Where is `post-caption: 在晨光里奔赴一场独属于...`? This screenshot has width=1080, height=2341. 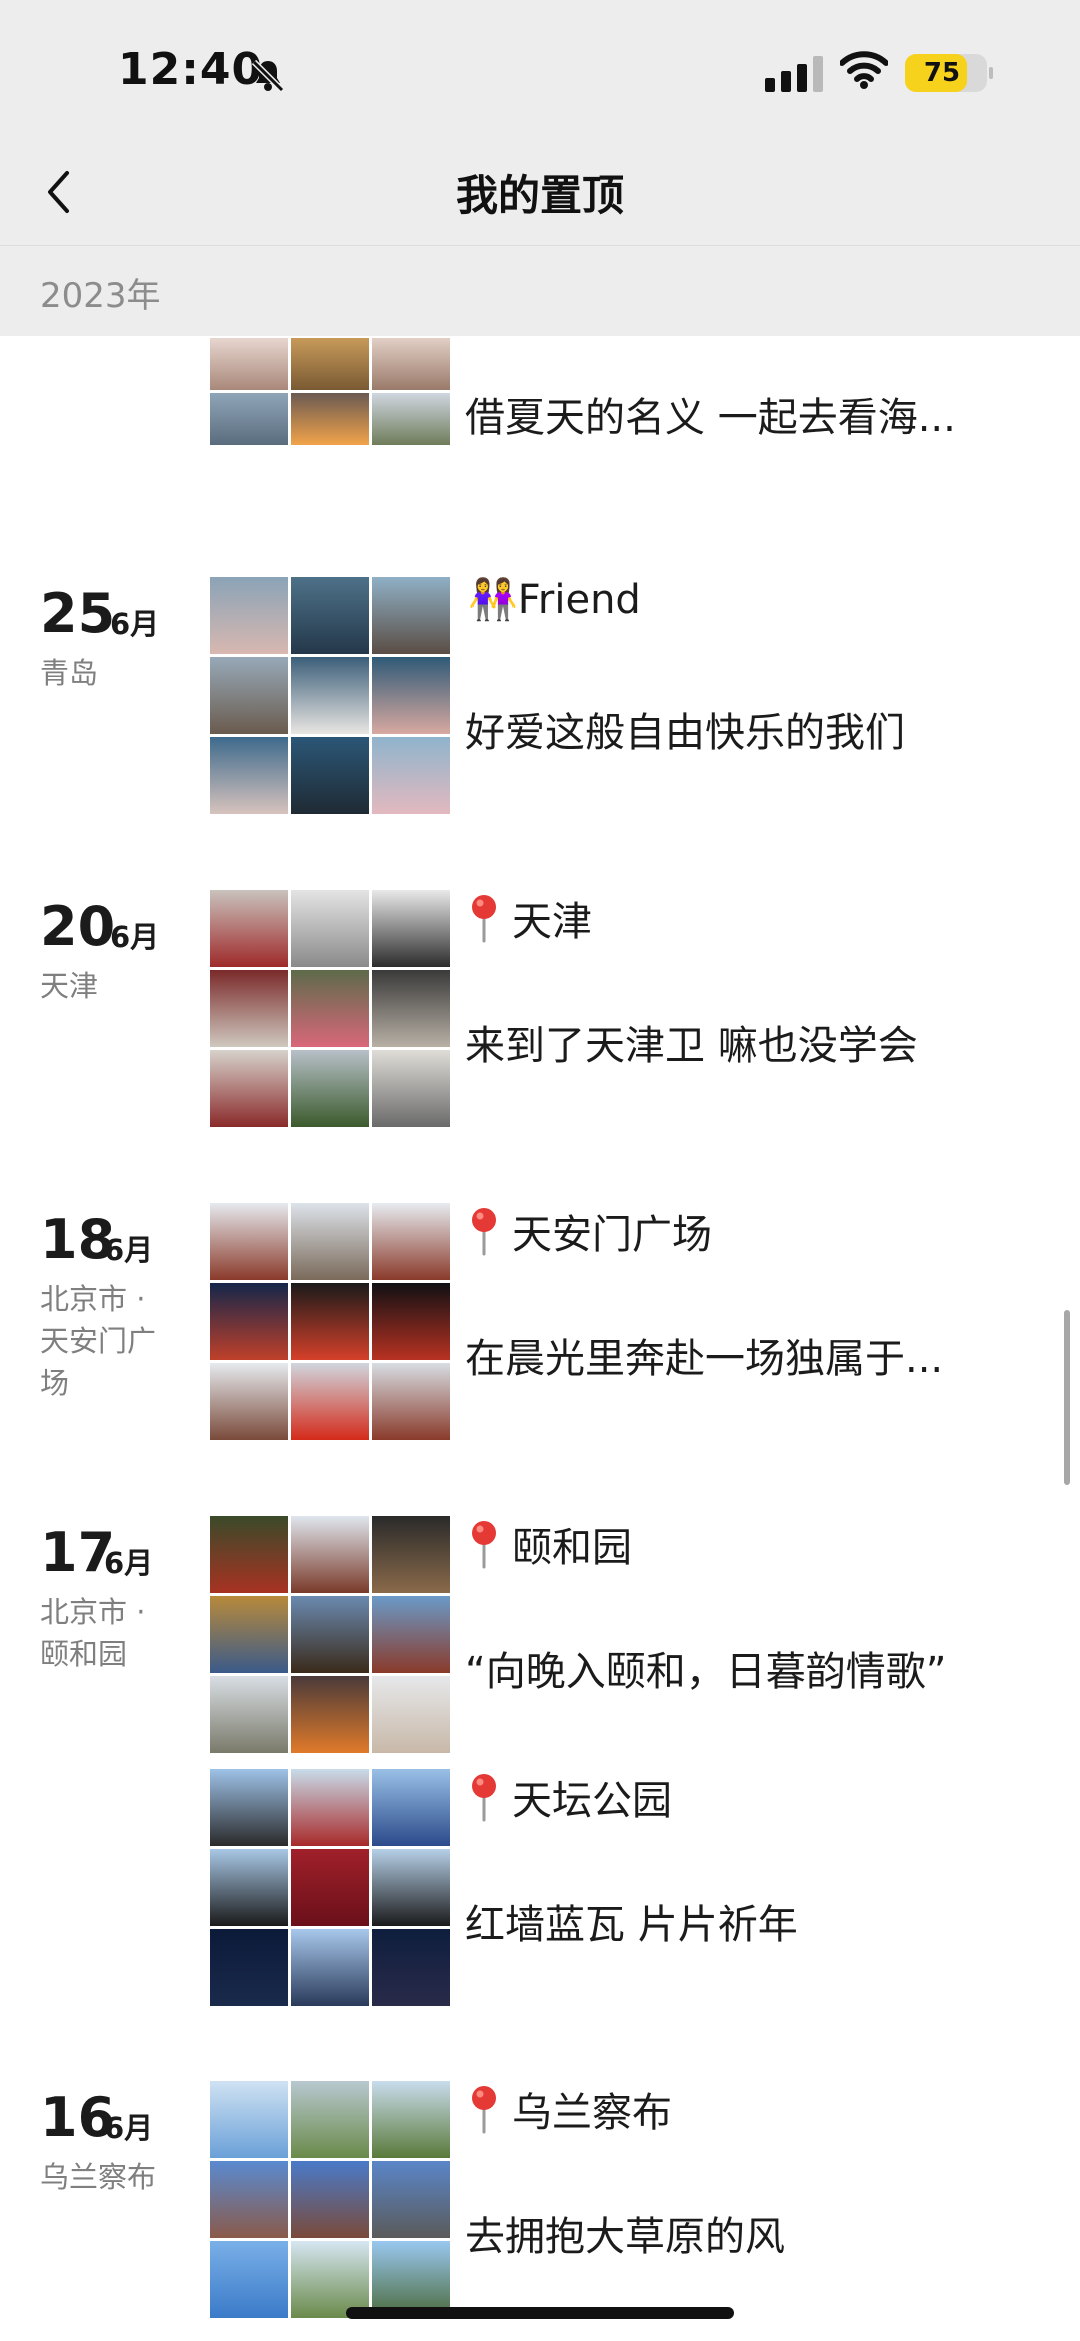
post-caption: 在晨光里奔赴一场独属于... is located at coordinates (704, 1359).